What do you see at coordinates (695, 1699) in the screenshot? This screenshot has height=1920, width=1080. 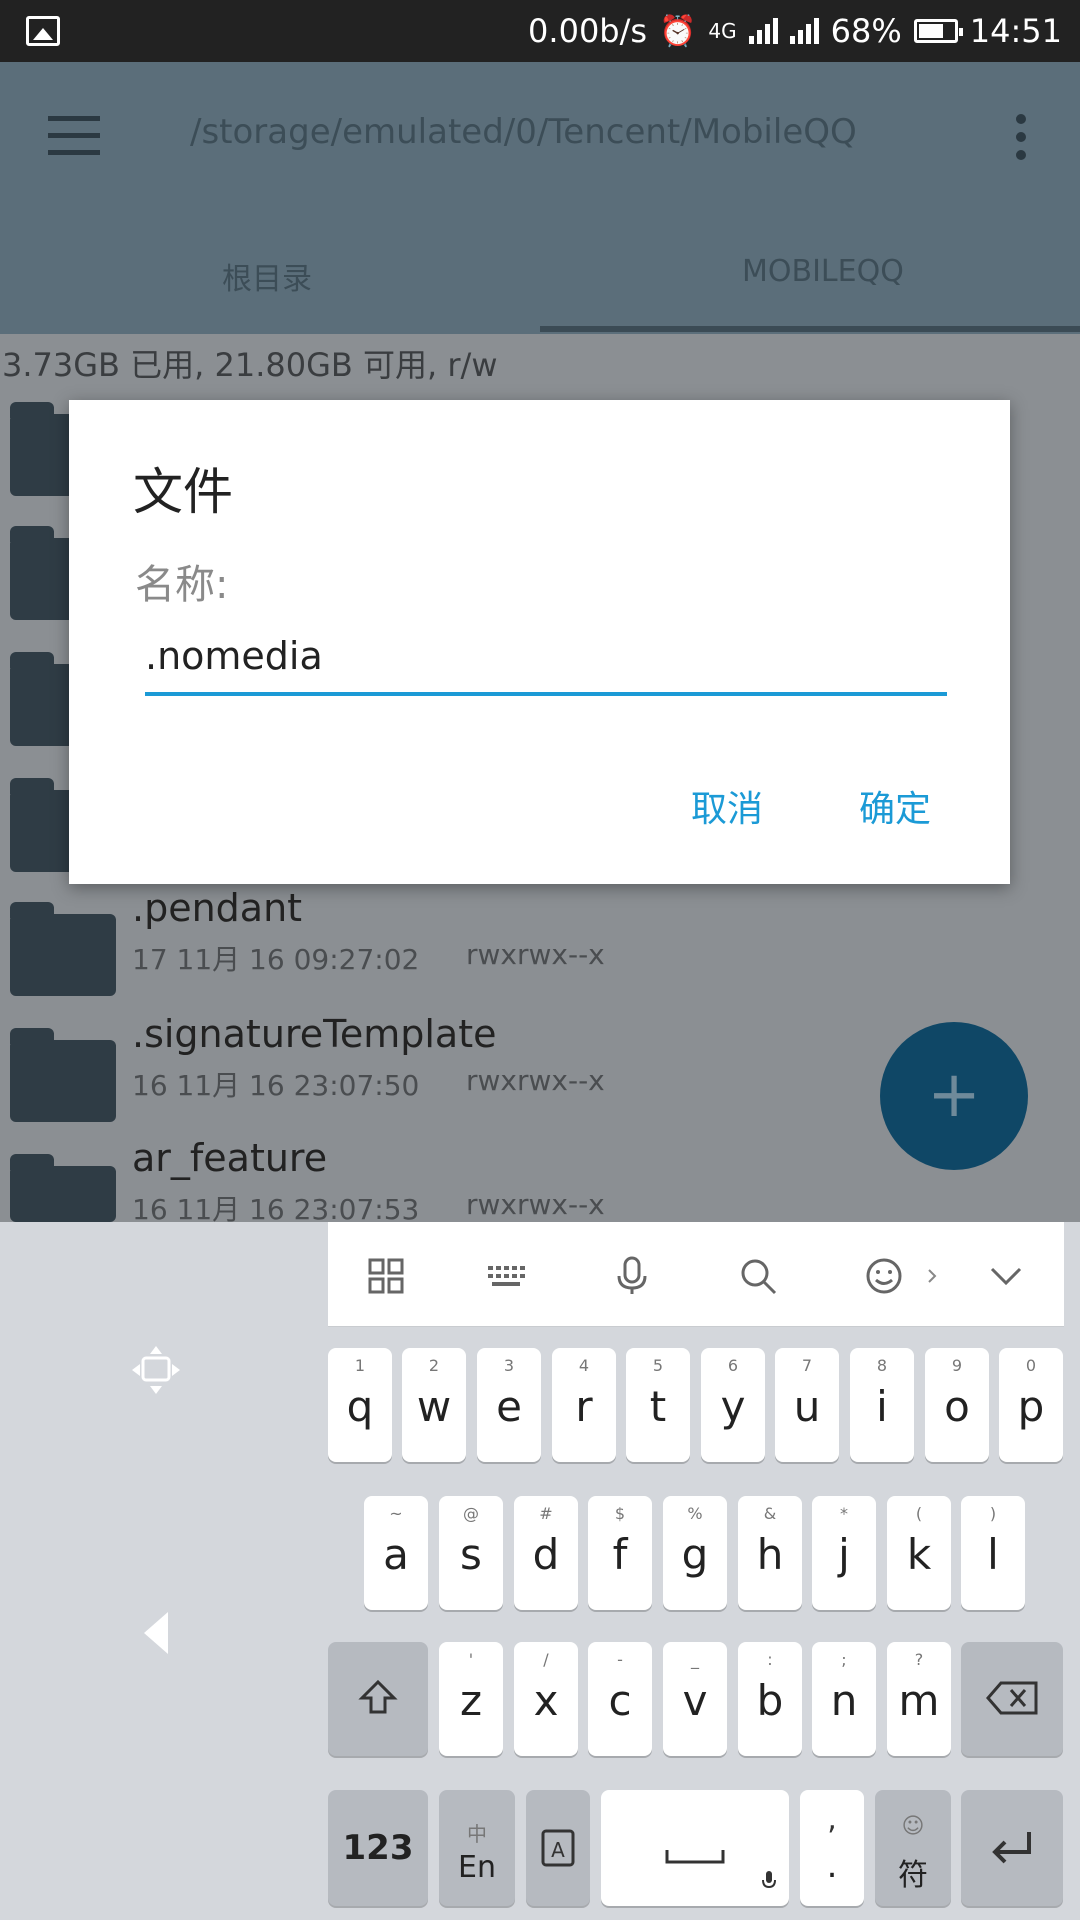 I see `key-v: _ v` at bounding box center [695, 1699].